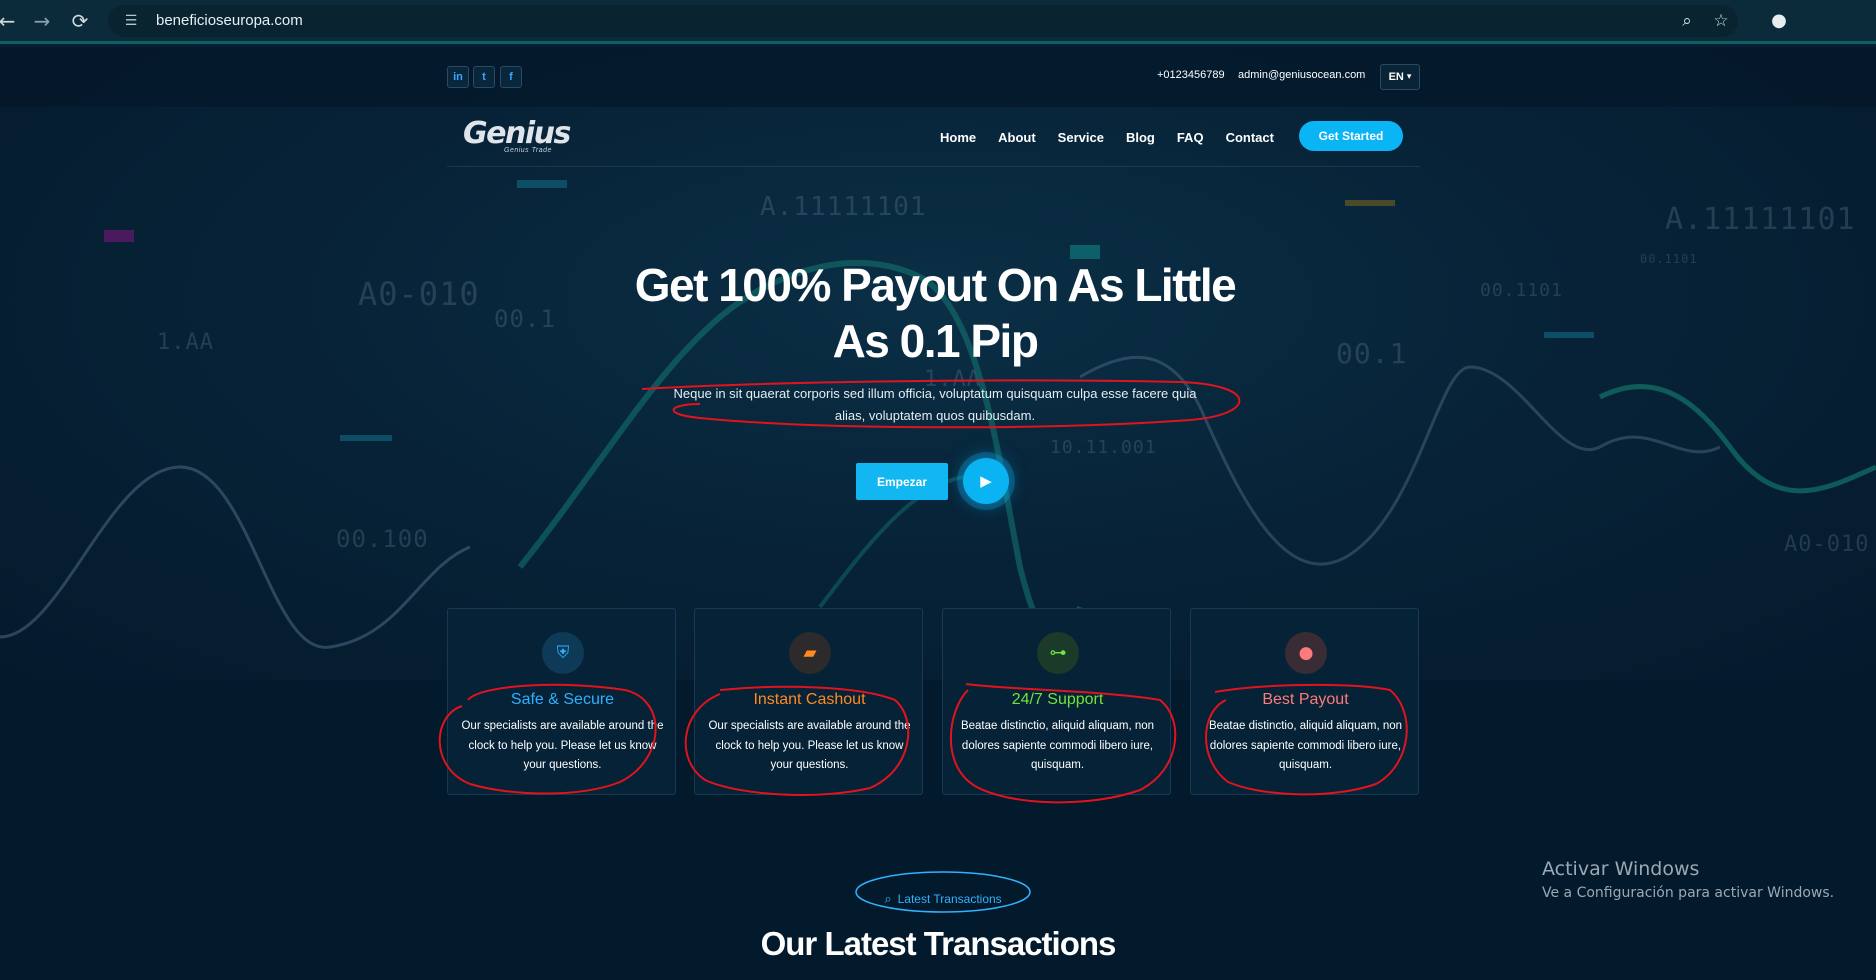  I want to click on hero-title-line-2: As 0.1 Pip, so click(935, 341).